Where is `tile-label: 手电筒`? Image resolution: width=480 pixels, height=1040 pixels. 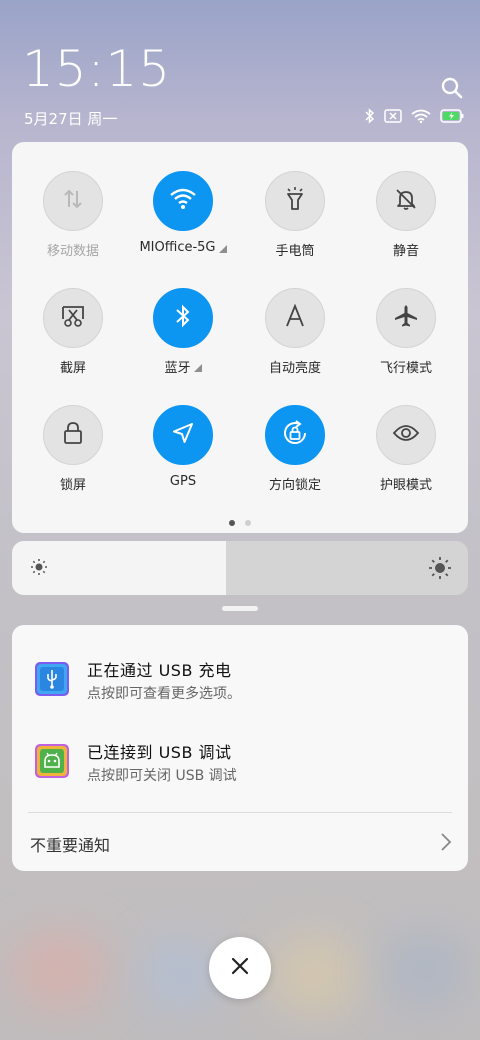 tile-label: 手电筒 is located at coordinates (295, 251).